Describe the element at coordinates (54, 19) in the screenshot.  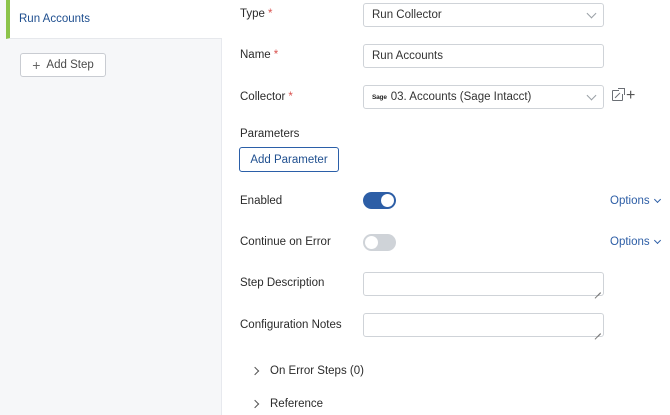
I see `step-label: Run Accounts` at that location.